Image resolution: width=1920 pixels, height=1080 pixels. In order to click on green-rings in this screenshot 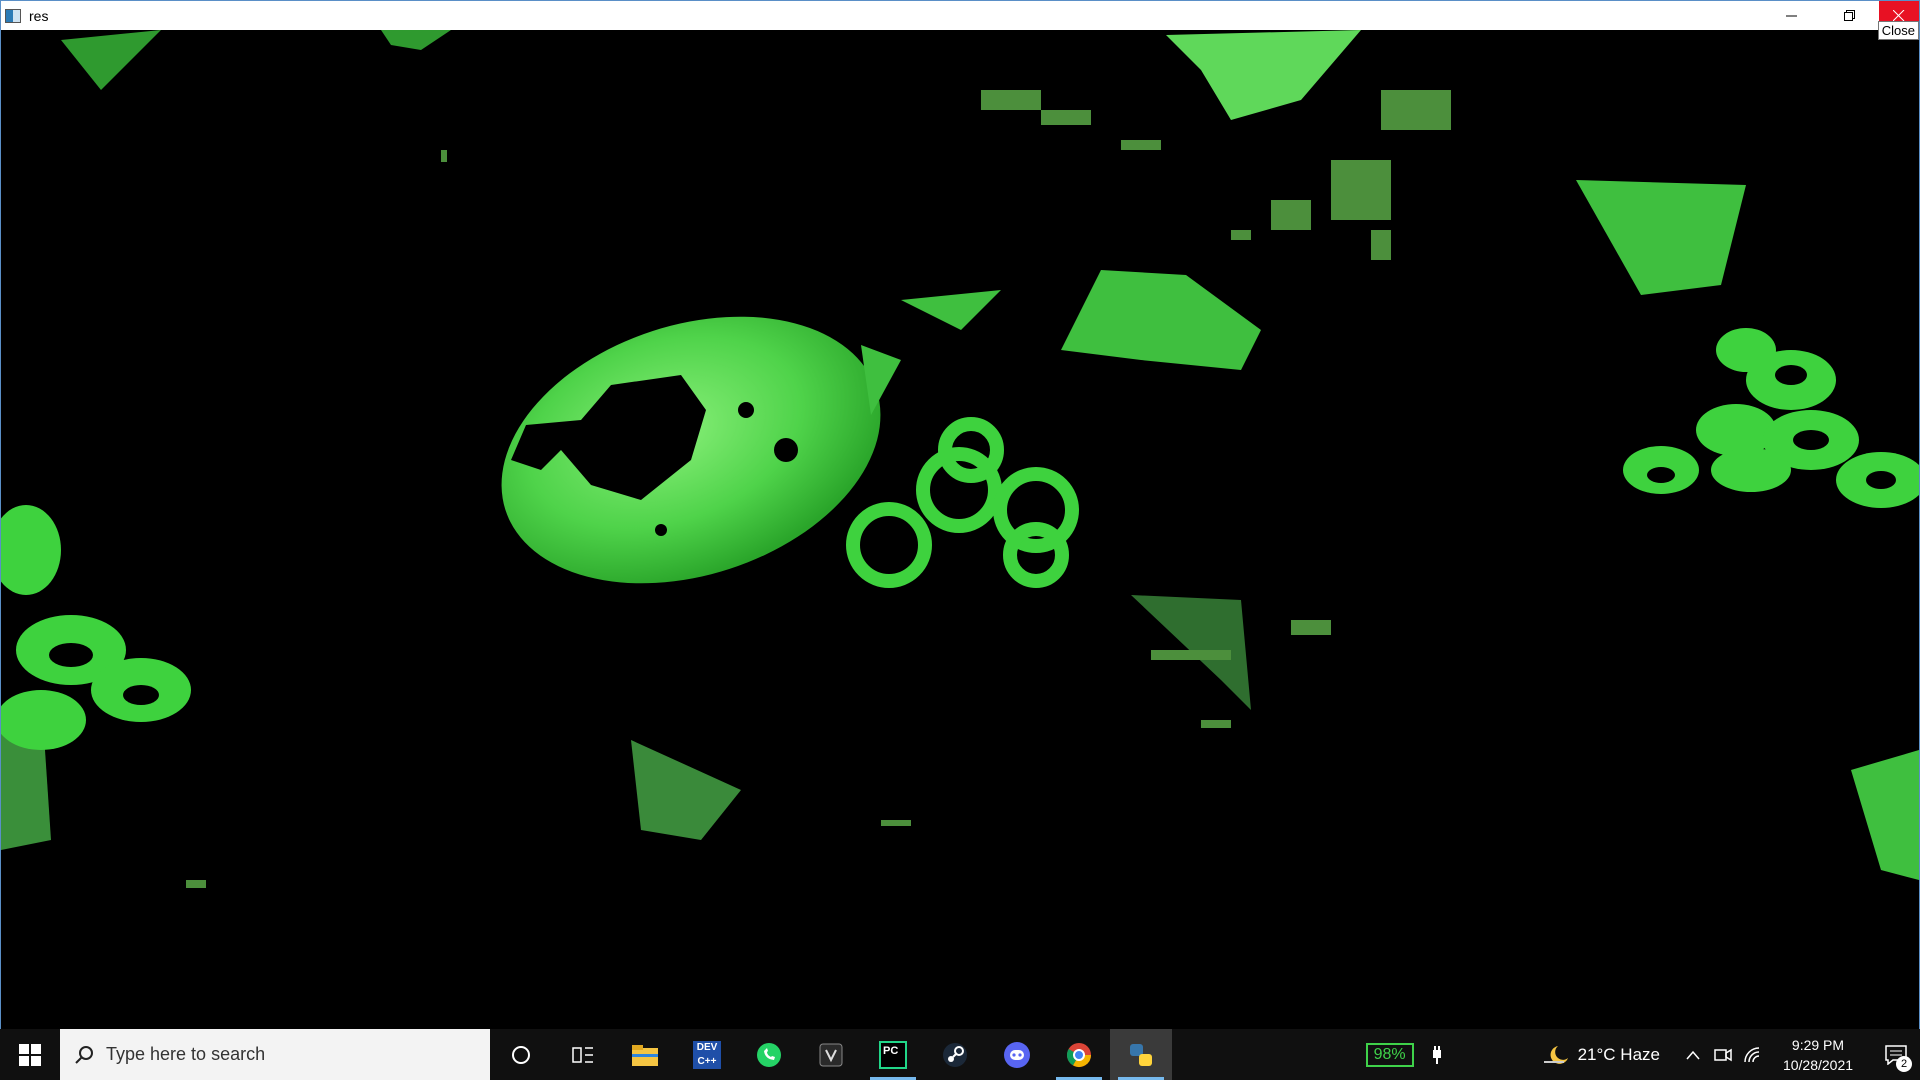, I will do `click(962, 502)`.